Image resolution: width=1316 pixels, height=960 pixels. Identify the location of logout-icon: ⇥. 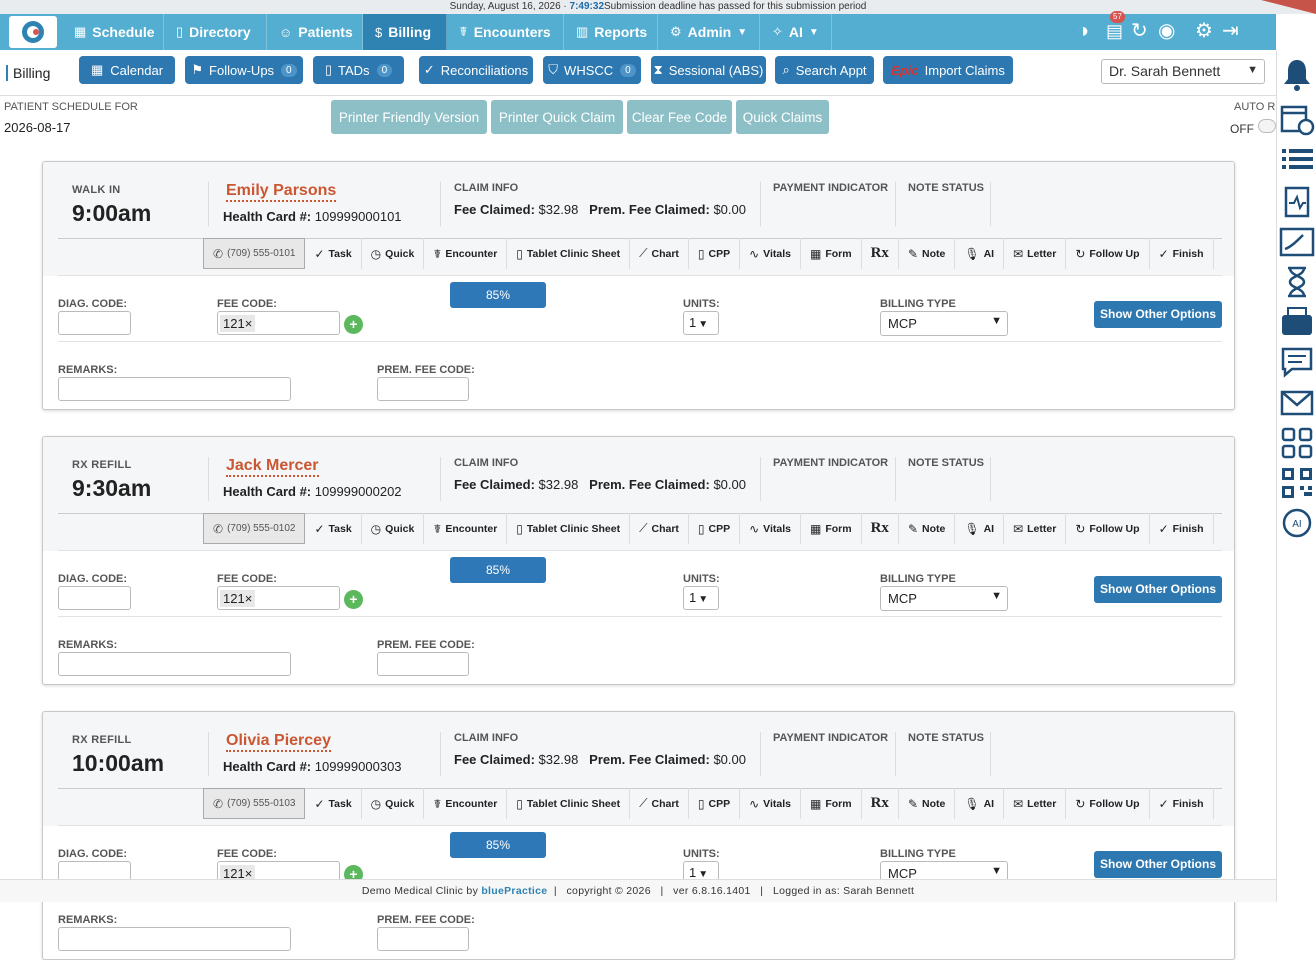
(1230, 31).